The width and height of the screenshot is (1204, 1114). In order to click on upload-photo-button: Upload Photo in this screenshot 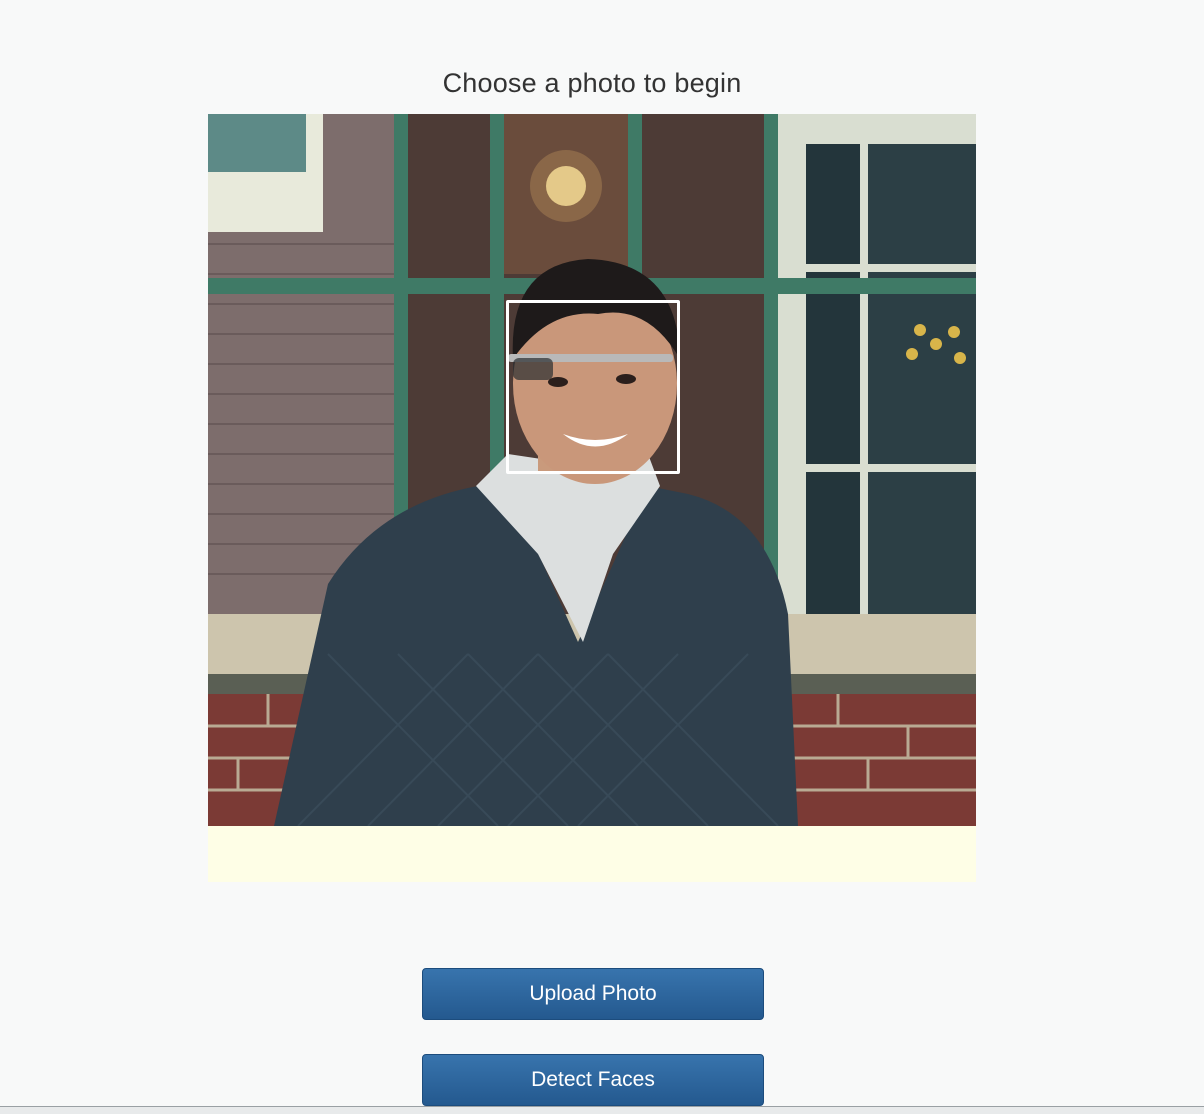, I will do `click(593, 994)`.